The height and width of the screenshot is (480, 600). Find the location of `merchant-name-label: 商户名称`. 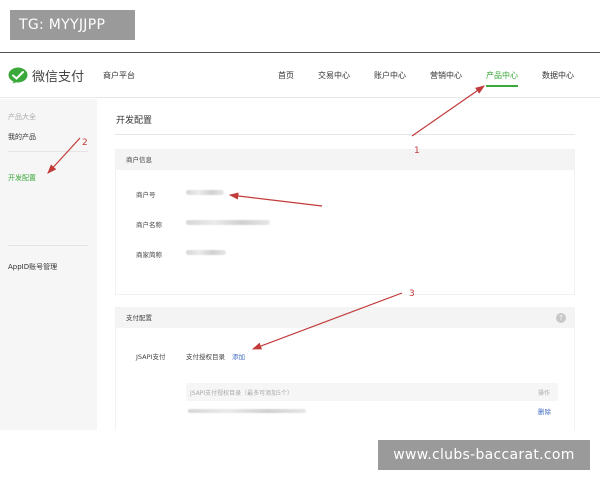

merchant-name-label: 商户名称 is located at coordinates (149, 225).